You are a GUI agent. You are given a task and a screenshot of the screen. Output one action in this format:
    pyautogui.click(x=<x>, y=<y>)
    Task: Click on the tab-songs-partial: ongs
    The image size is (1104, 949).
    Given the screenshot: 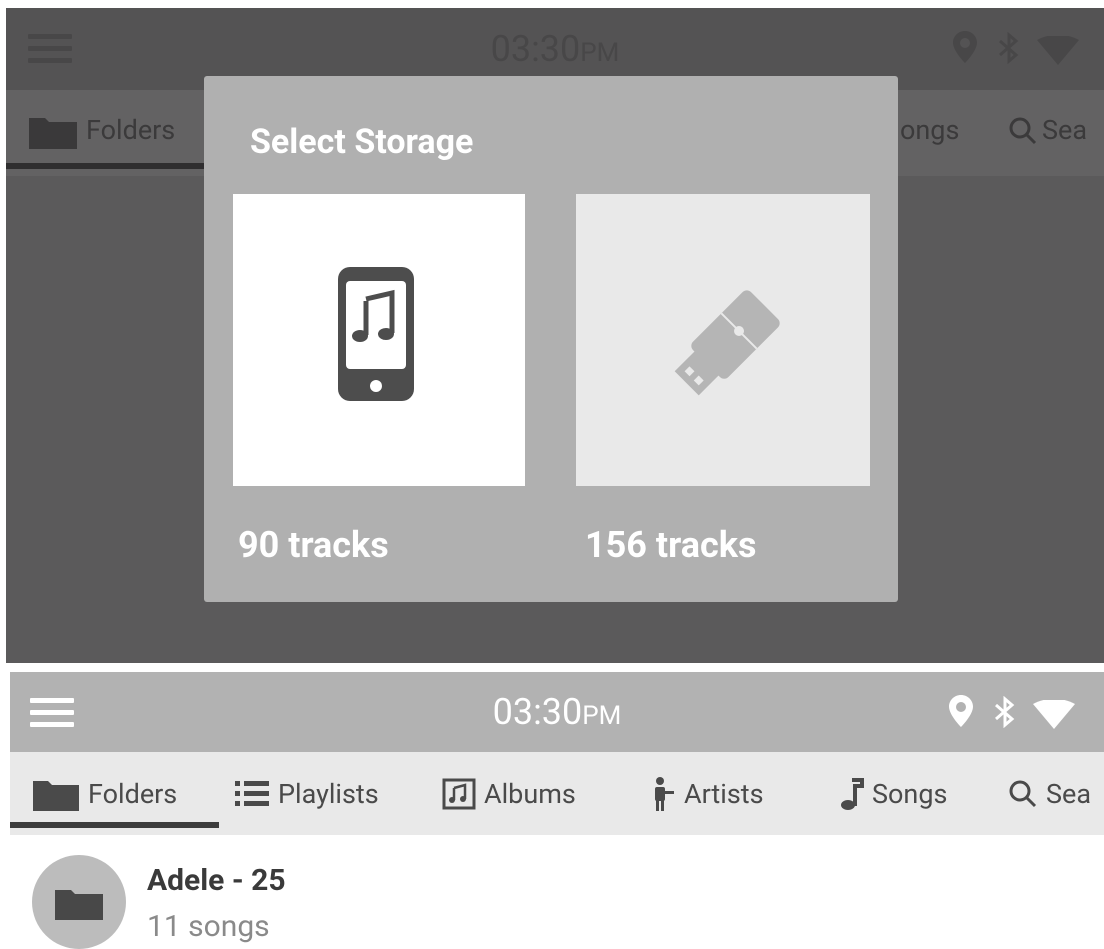 What is the action you would take?
    pyautogui.click(x=930, y=130)
    